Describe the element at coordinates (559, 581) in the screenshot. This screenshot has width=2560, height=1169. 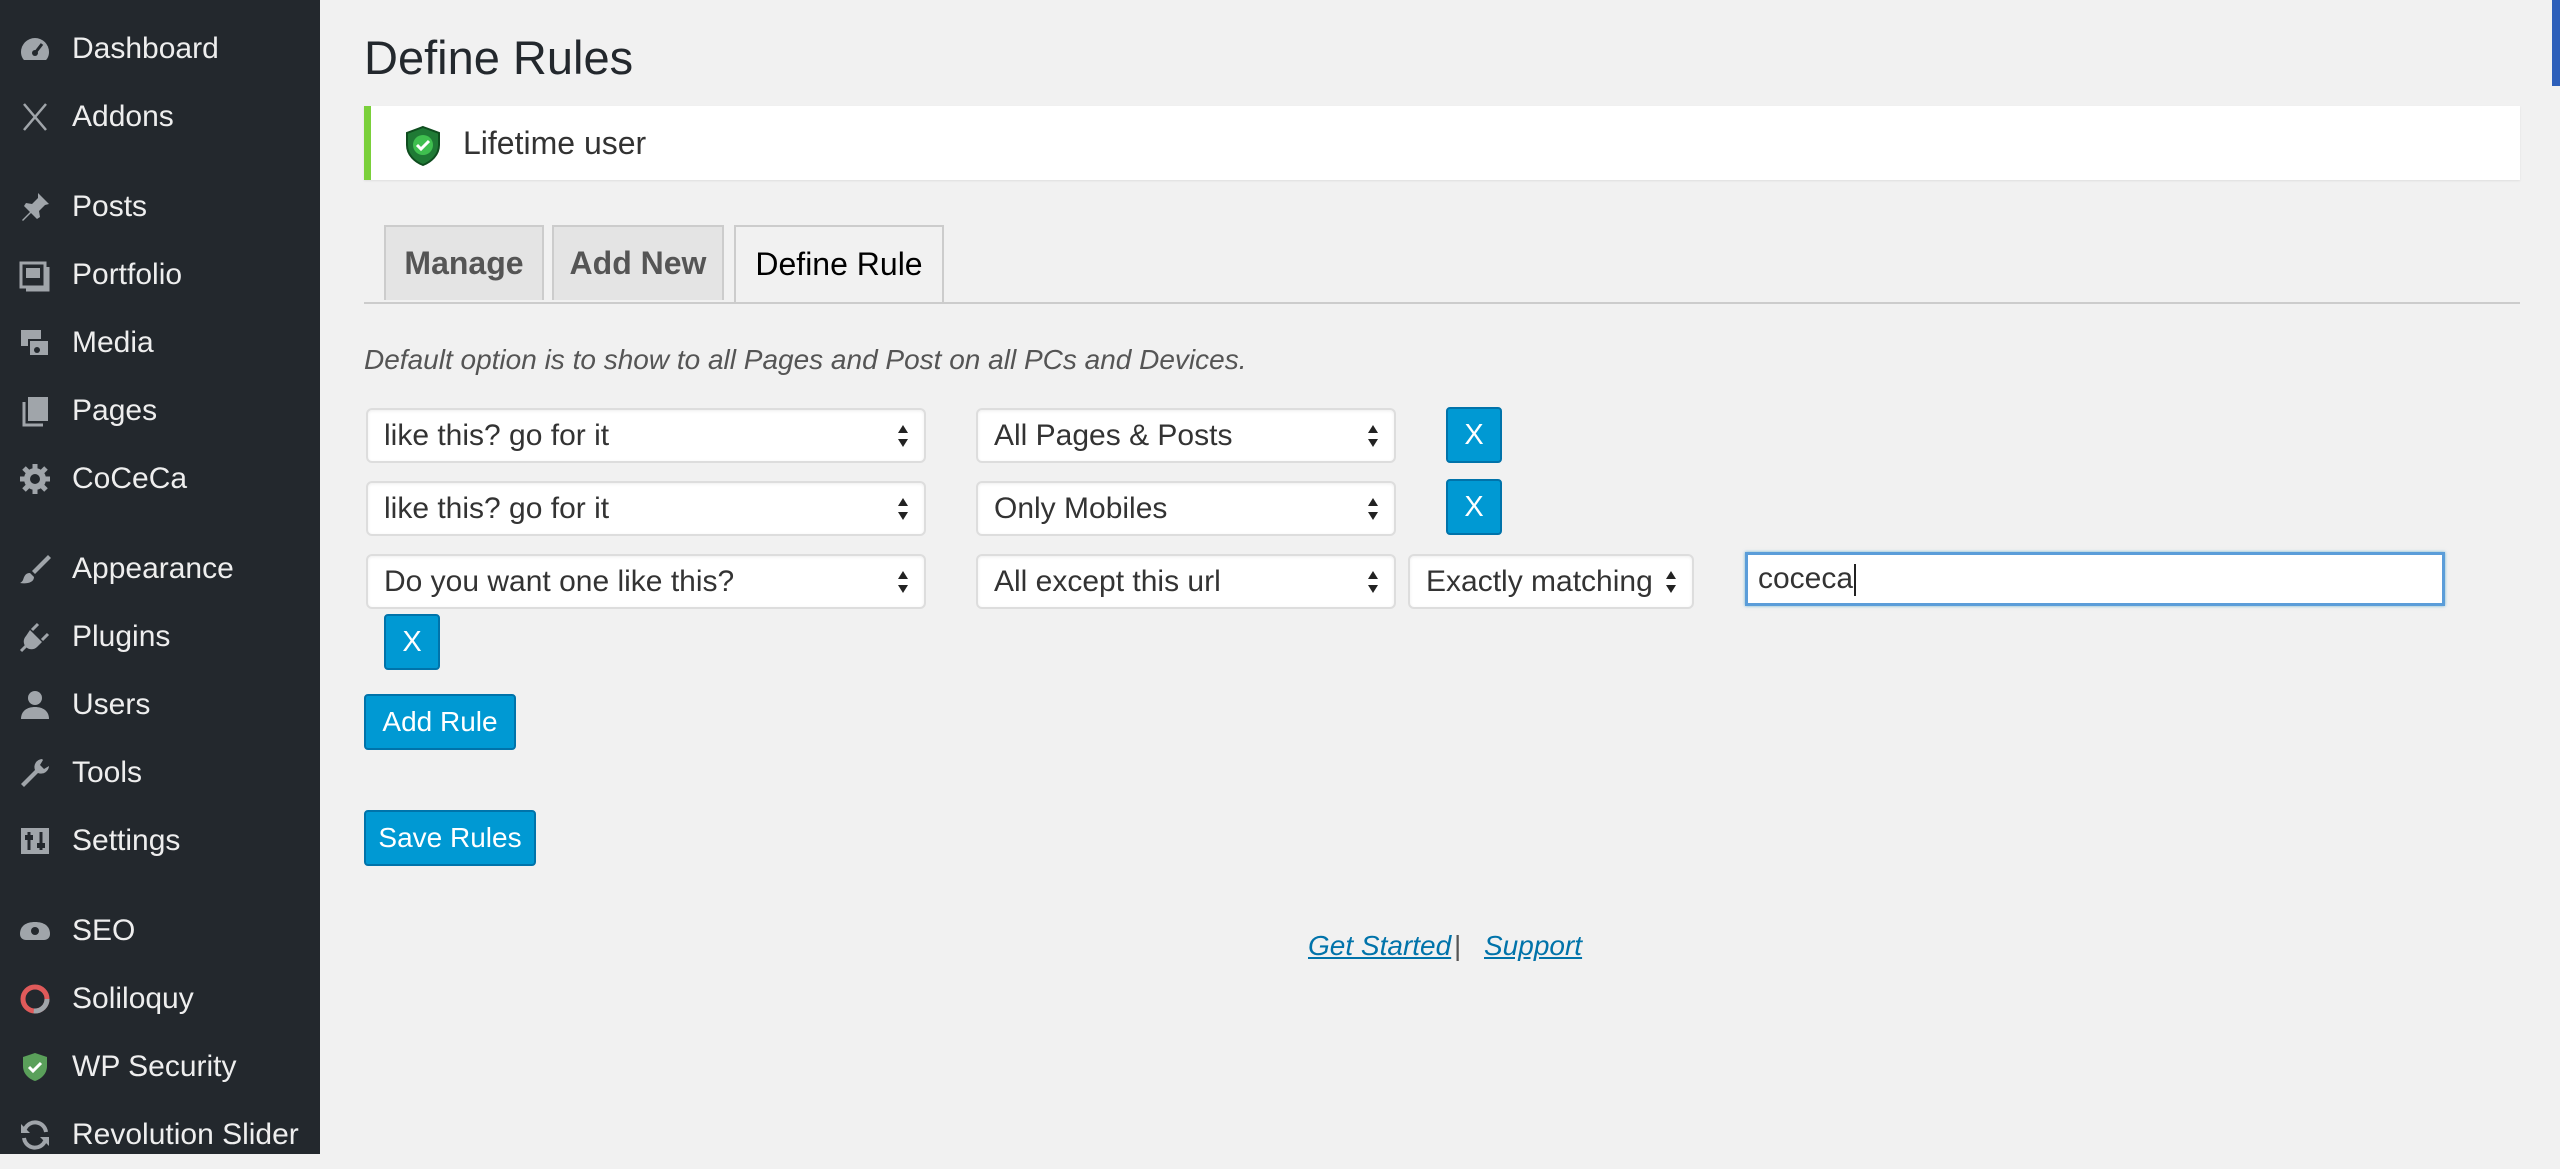
I see `select-value: Do you want one like this?` at that location.